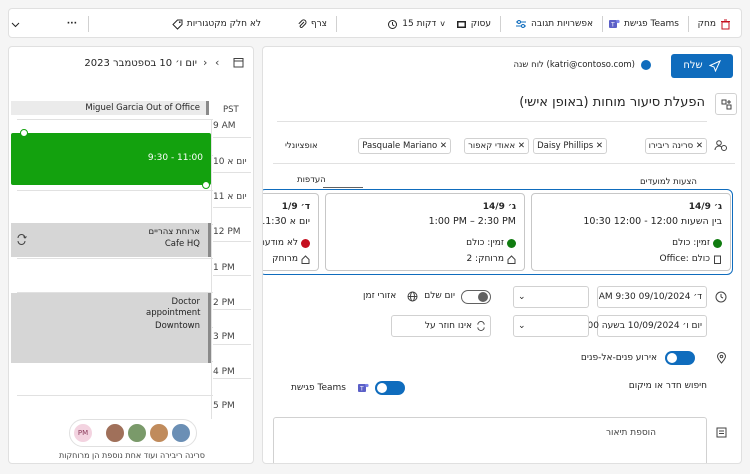 The width and height of the screenshot is (750, 474). What do you see at coordinates (416, 24) in the screenshot?
I see `reminder-button: 15 דקות v` at bounding box center [416, 24].